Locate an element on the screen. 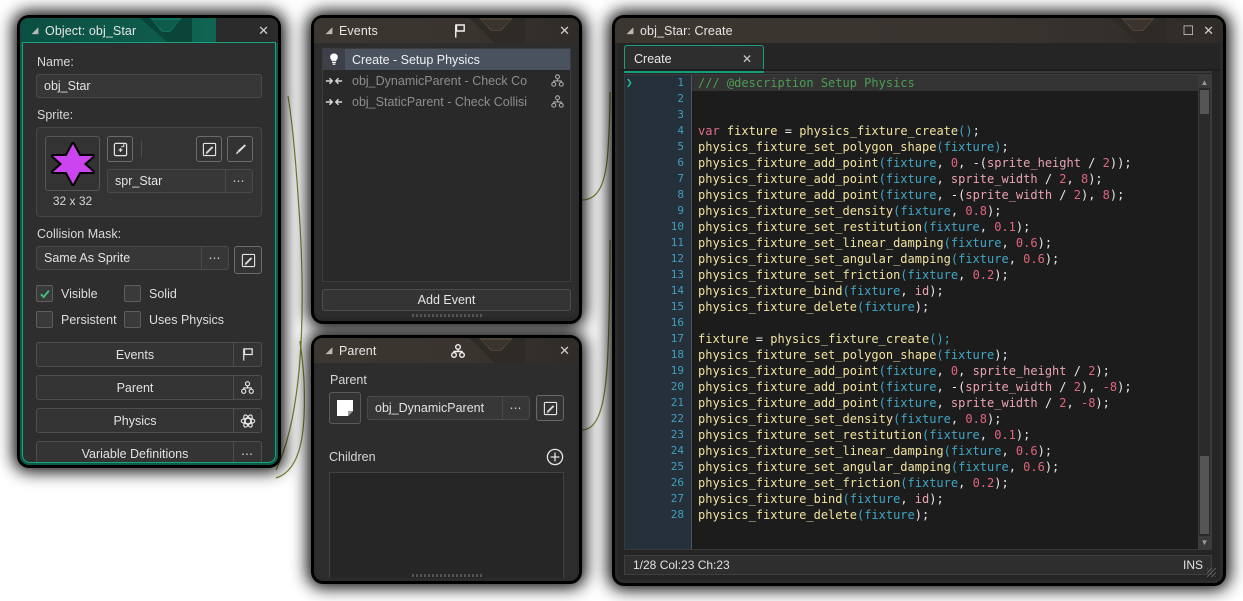 Image resolution: width=1243 pixels, height=601 pixels. checkbox-visible: Visible is located at coordinates (80, 293).